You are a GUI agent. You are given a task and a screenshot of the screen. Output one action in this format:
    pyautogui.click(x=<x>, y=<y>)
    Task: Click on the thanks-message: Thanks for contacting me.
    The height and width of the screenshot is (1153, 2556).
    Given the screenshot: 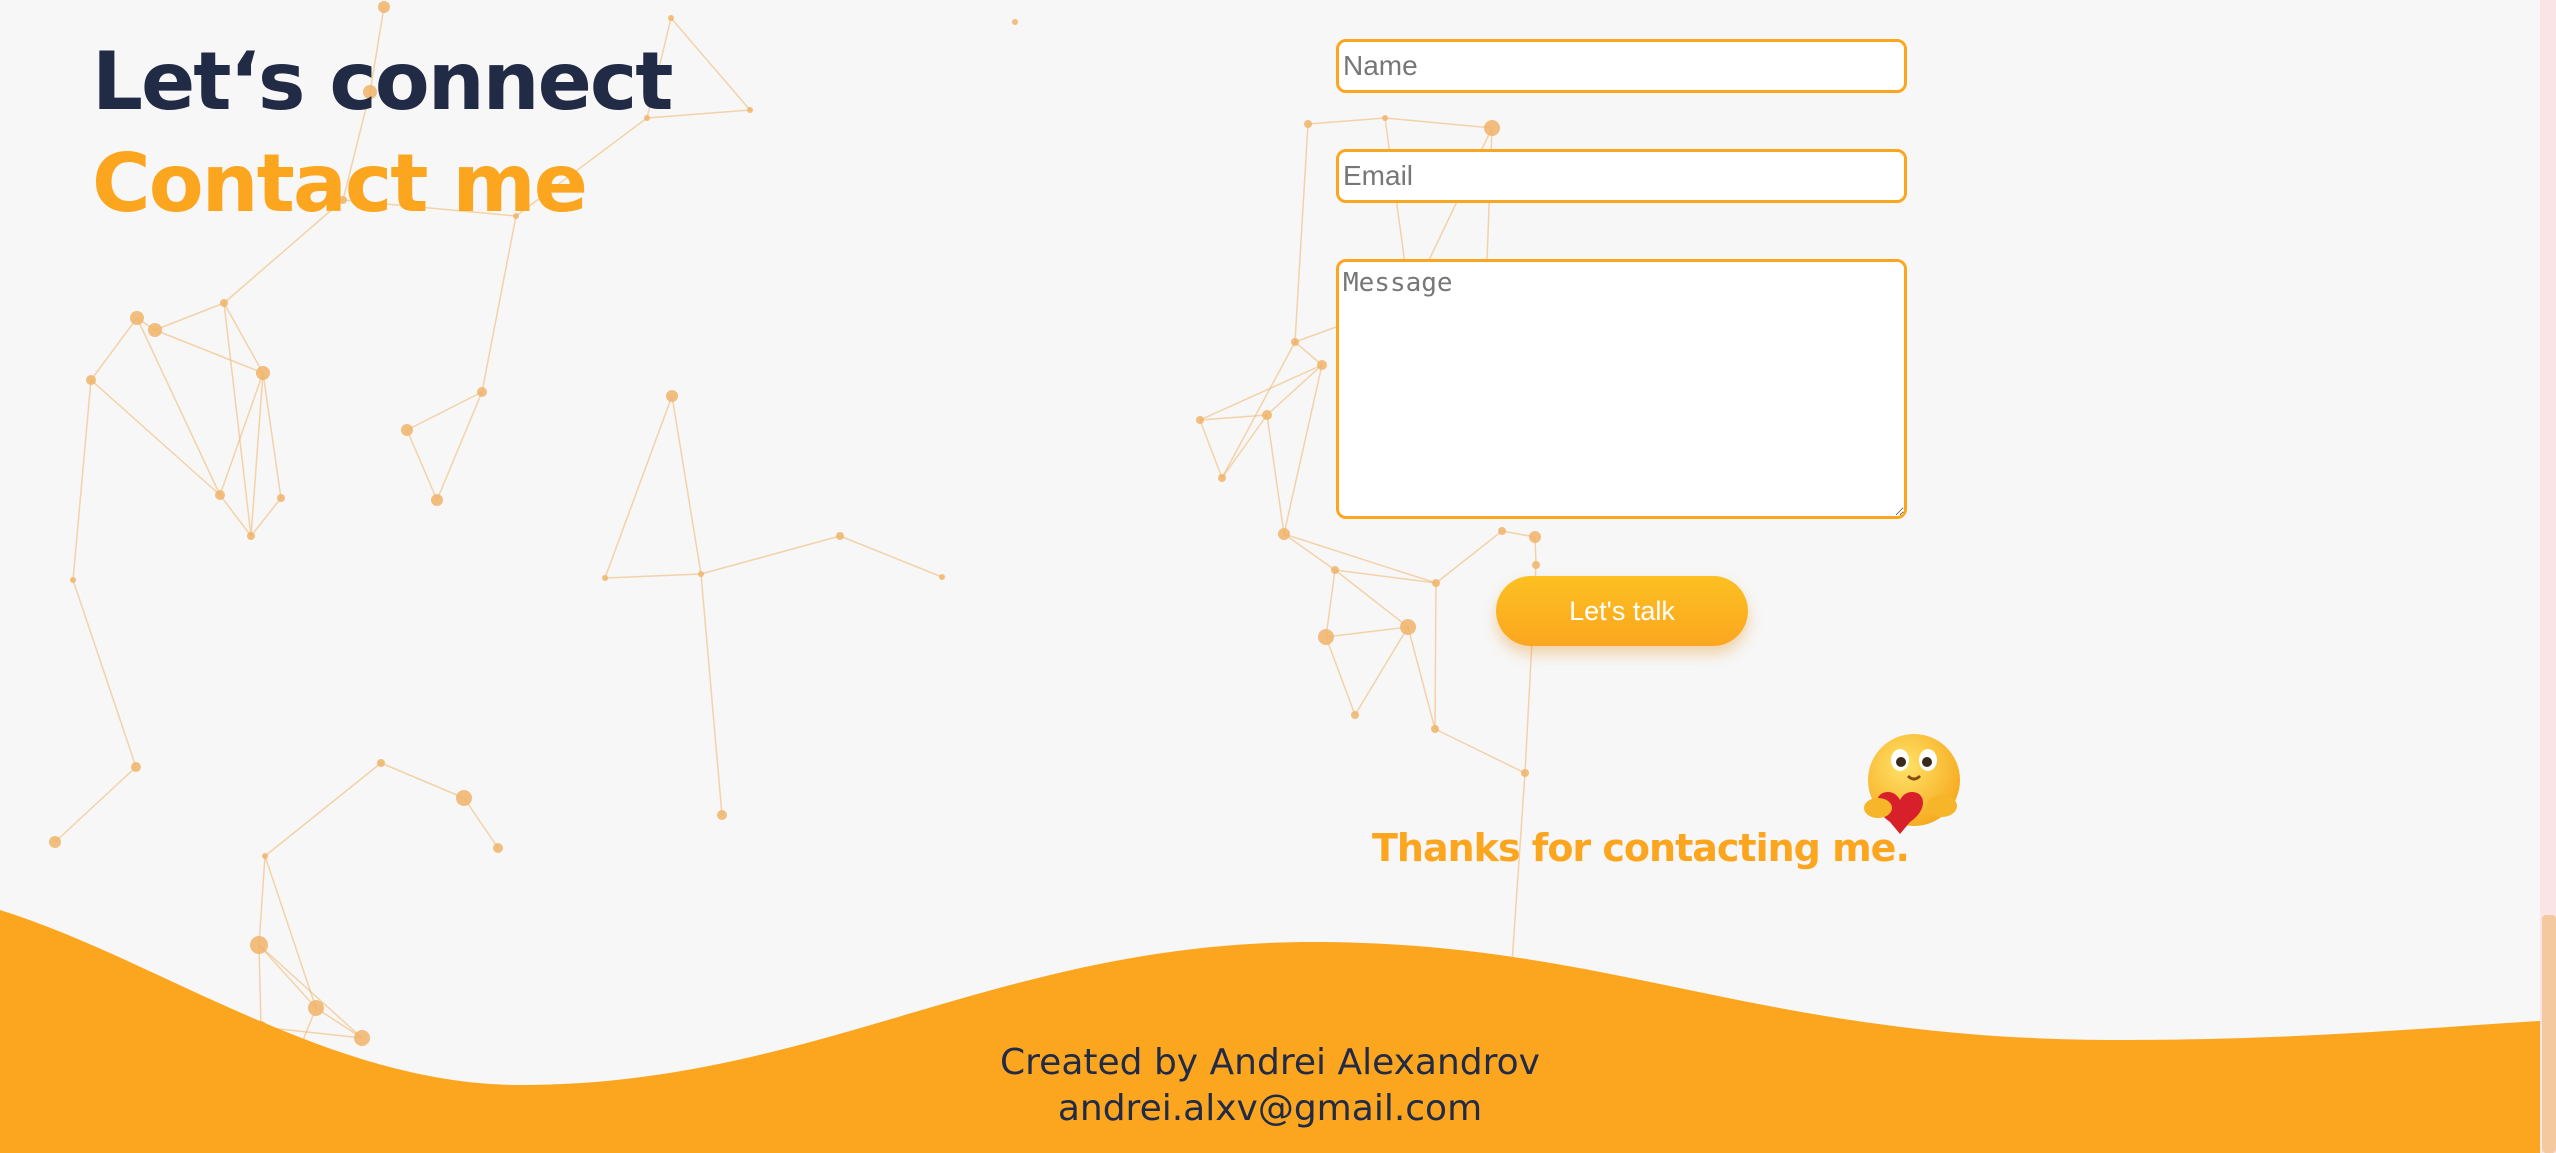 What is the action you would take?
    pyautogui.click(x=1641, y=848)
    